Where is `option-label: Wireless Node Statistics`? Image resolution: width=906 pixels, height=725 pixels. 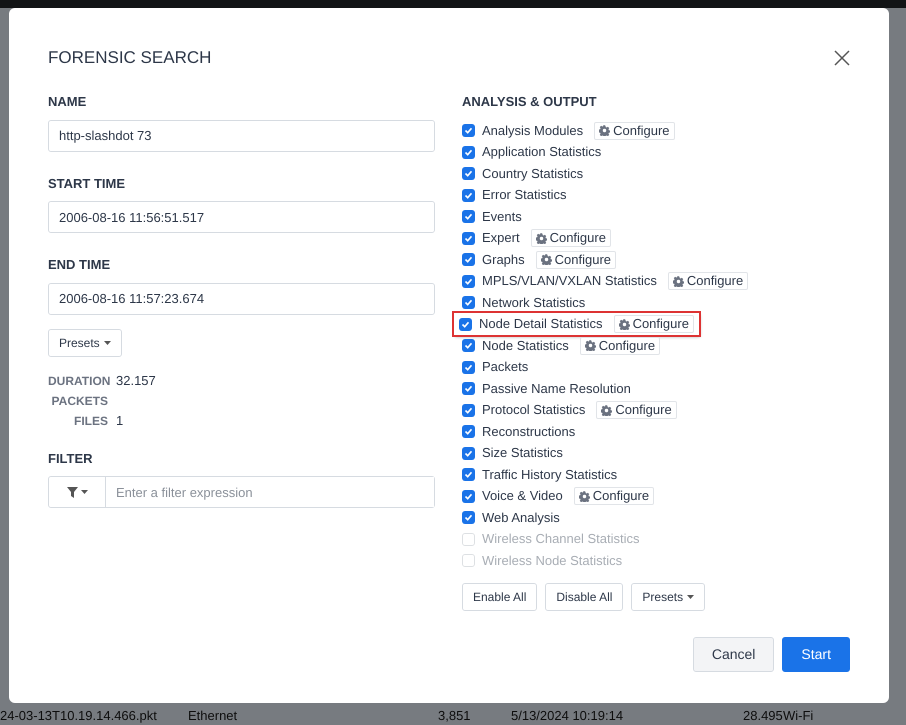
option-label: Wireless Node Statistics is located at coordinates (552, 561).